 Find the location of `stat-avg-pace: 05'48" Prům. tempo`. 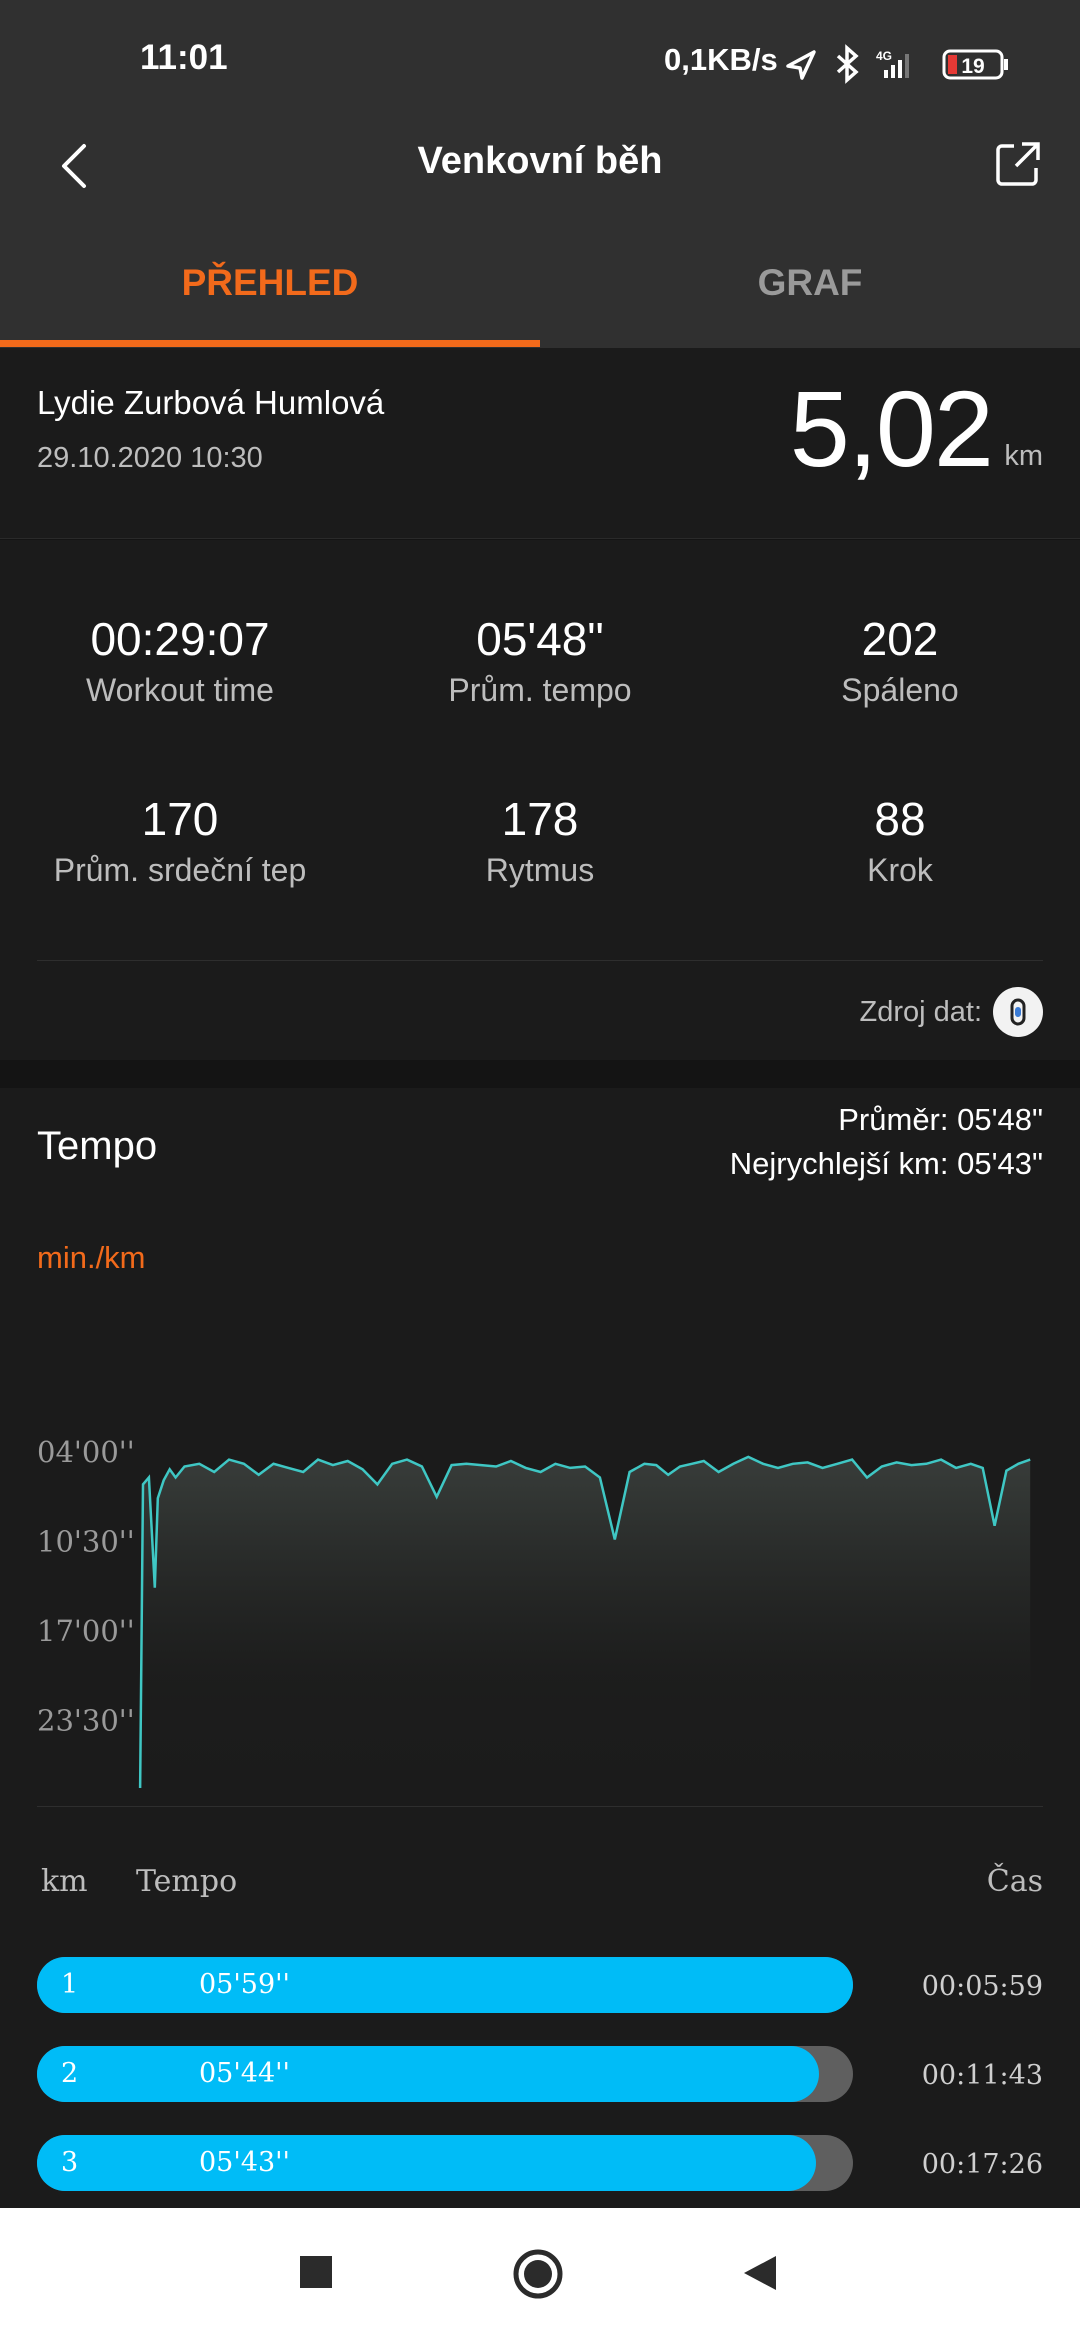

stat-avg-pace: 05'48" Prům. tempo is located at coordinates (540, 660).